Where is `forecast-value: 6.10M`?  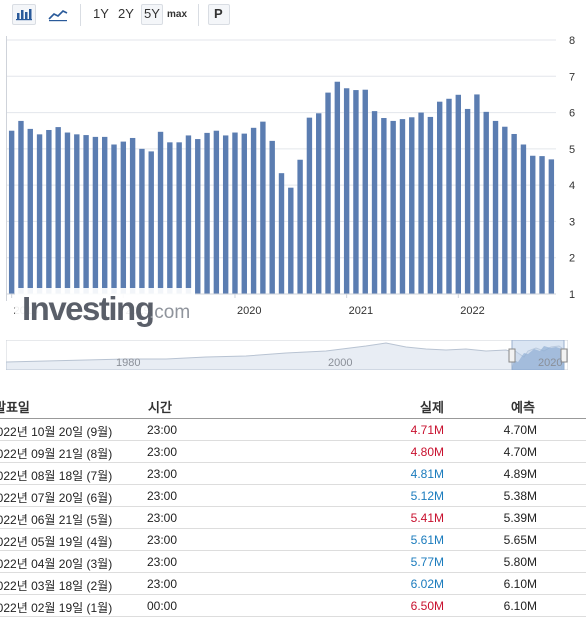 forecast-value: 6.10M is located at coordinates (520, 584).